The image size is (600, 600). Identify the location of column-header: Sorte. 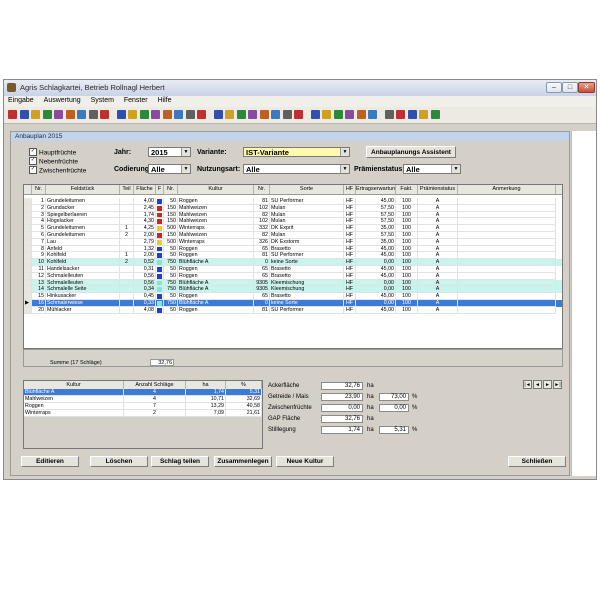
(307, 189).